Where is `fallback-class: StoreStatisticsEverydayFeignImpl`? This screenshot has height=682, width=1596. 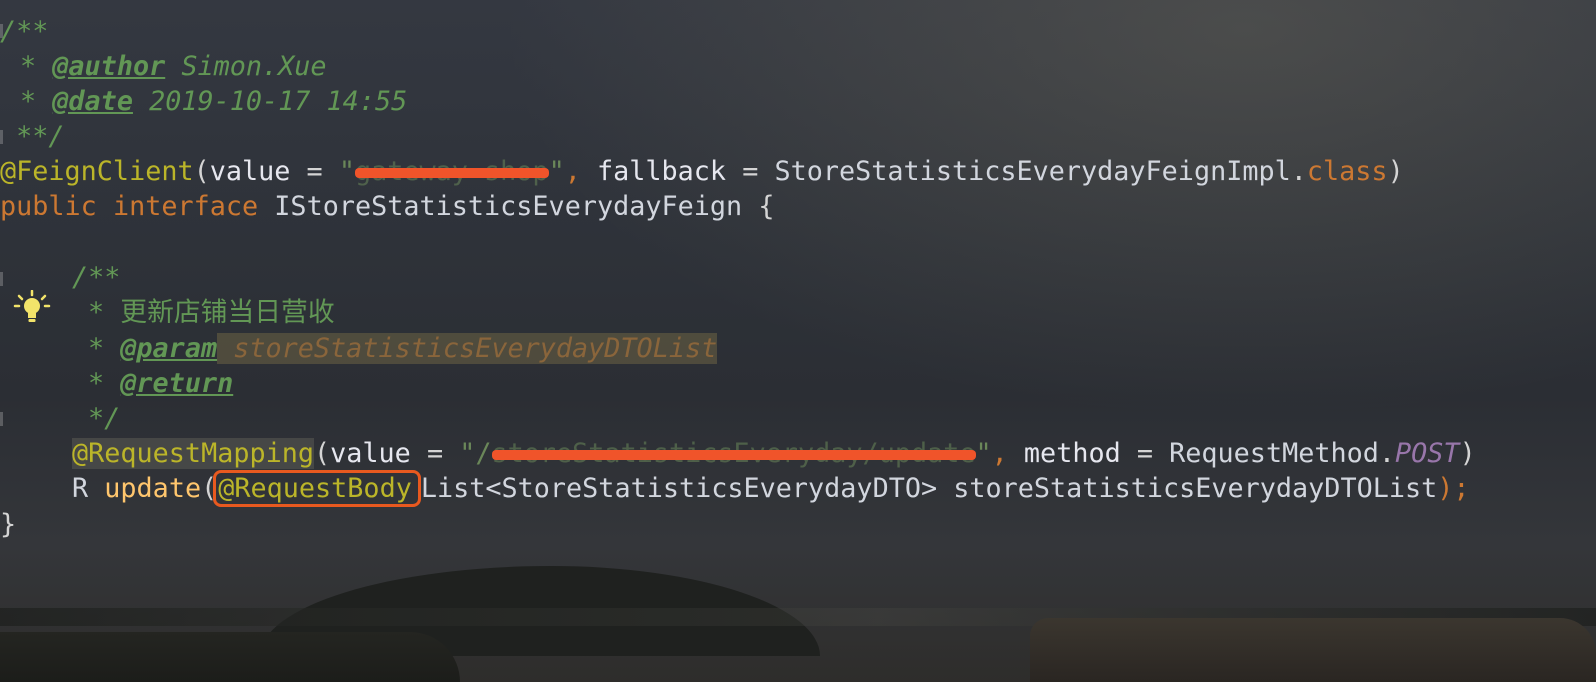
fallback-class: StoreStatisticsEverydayFeignImpl is located at coordinates (1032, 171).